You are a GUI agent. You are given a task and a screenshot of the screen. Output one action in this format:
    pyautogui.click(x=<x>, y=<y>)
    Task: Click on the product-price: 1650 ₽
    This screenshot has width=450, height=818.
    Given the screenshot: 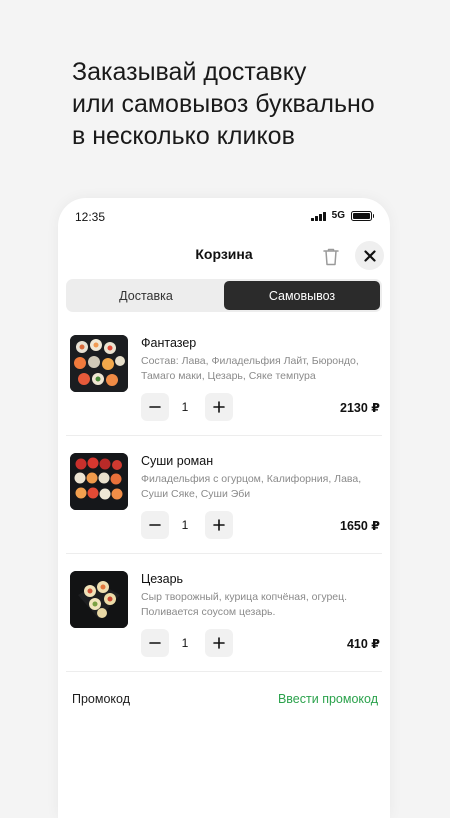 What is the action you would take?
    pyautogui.click(x=360, y=526)
    